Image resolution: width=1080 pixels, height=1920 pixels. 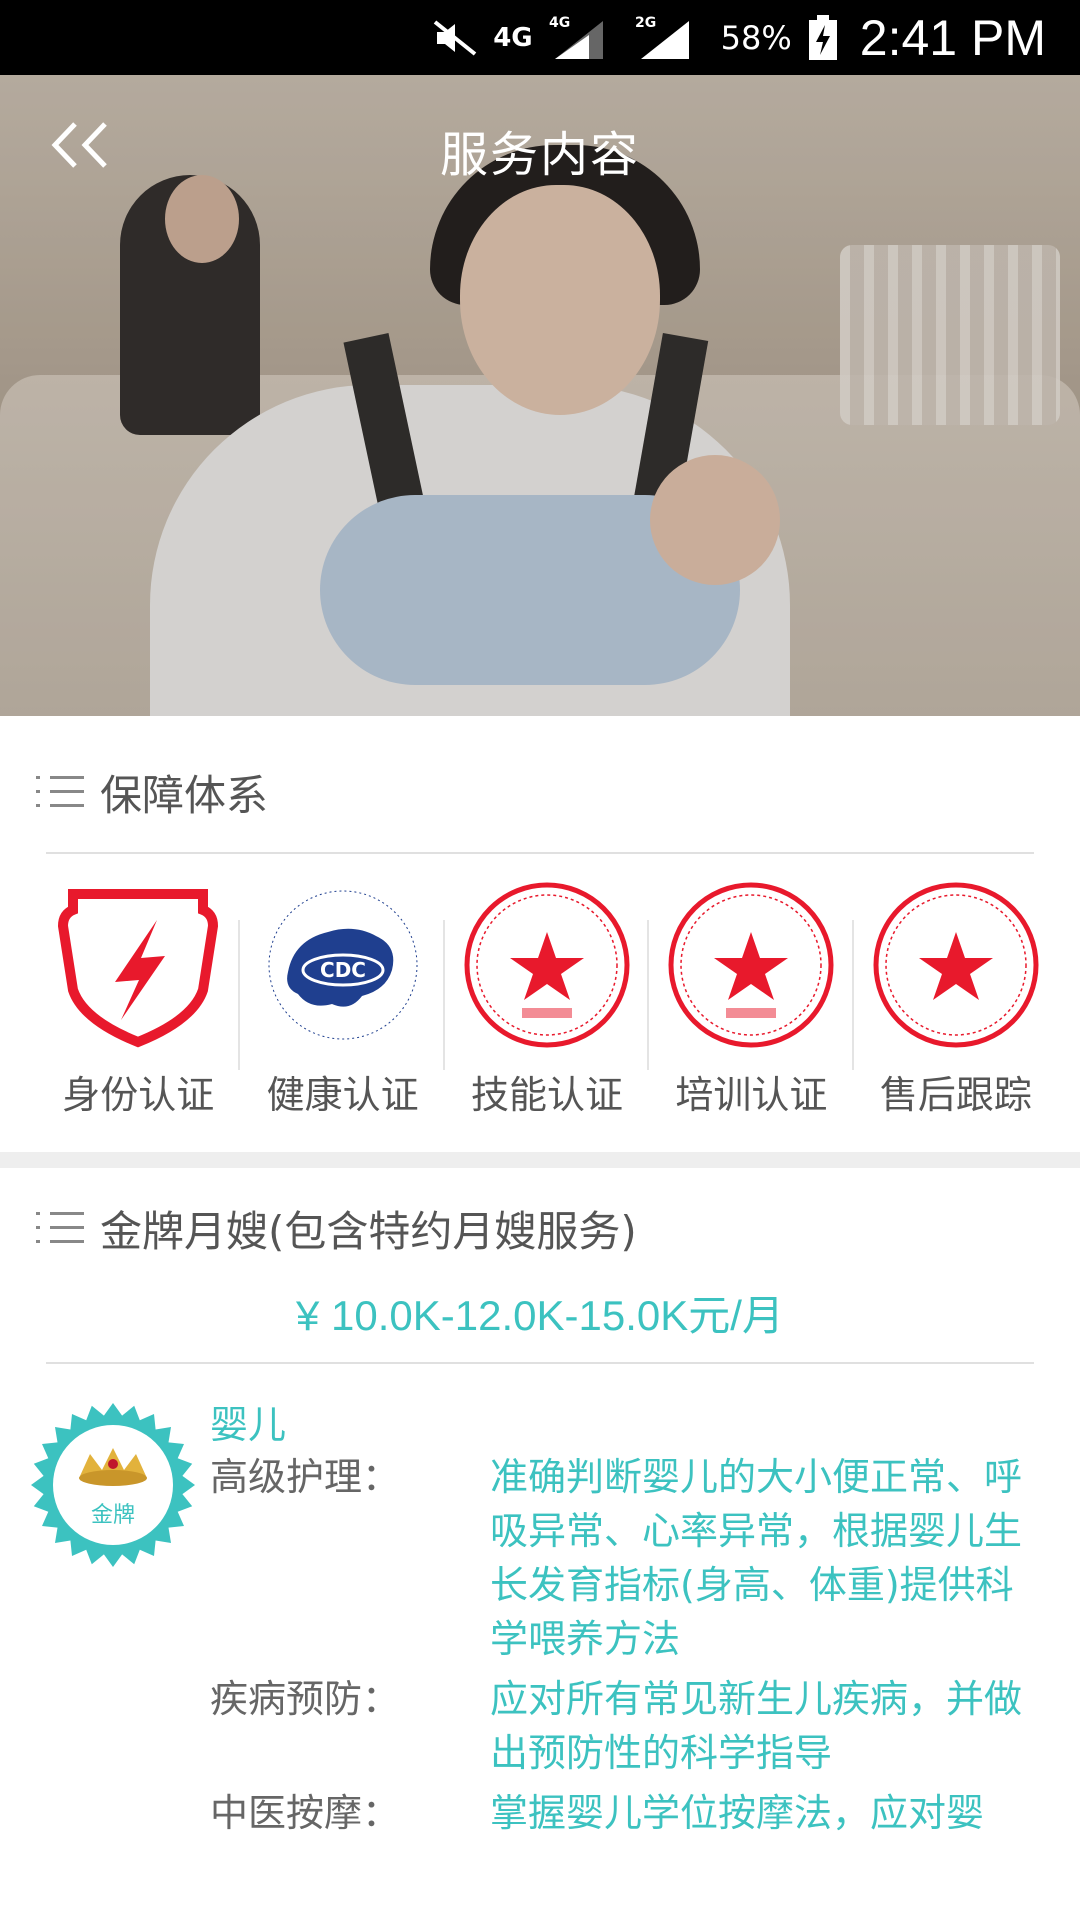 I want to click on cert-after-sales: 售后跟踪, so click(x=954, y=999).